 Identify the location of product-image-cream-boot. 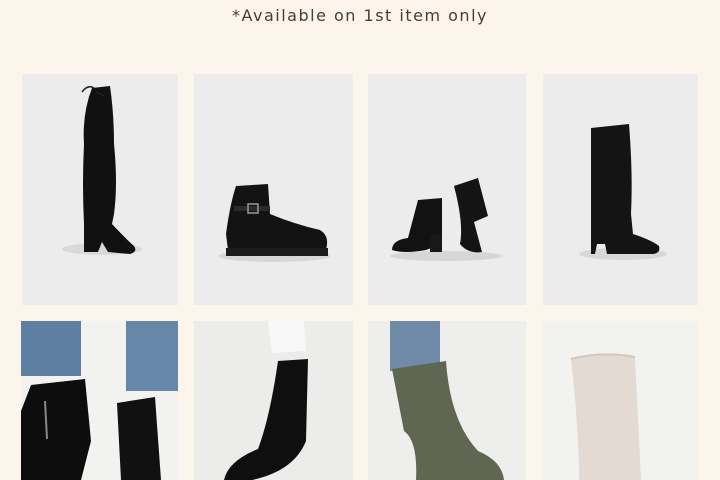
(621, 400).